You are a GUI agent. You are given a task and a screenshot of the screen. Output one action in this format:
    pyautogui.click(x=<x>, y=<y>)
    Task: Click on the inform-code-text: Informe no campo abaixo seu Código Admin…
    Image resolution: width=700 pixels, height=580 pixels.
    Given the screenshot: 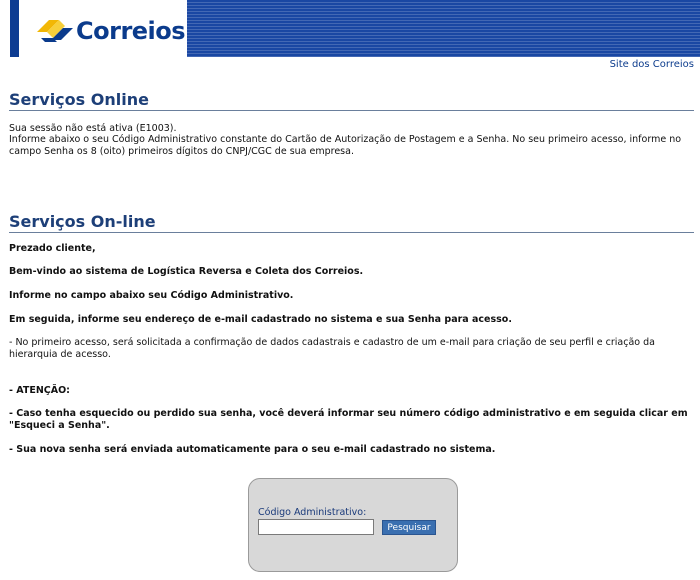 What is the action you would take?
    pyautogui.click(x=151, y=295)
    